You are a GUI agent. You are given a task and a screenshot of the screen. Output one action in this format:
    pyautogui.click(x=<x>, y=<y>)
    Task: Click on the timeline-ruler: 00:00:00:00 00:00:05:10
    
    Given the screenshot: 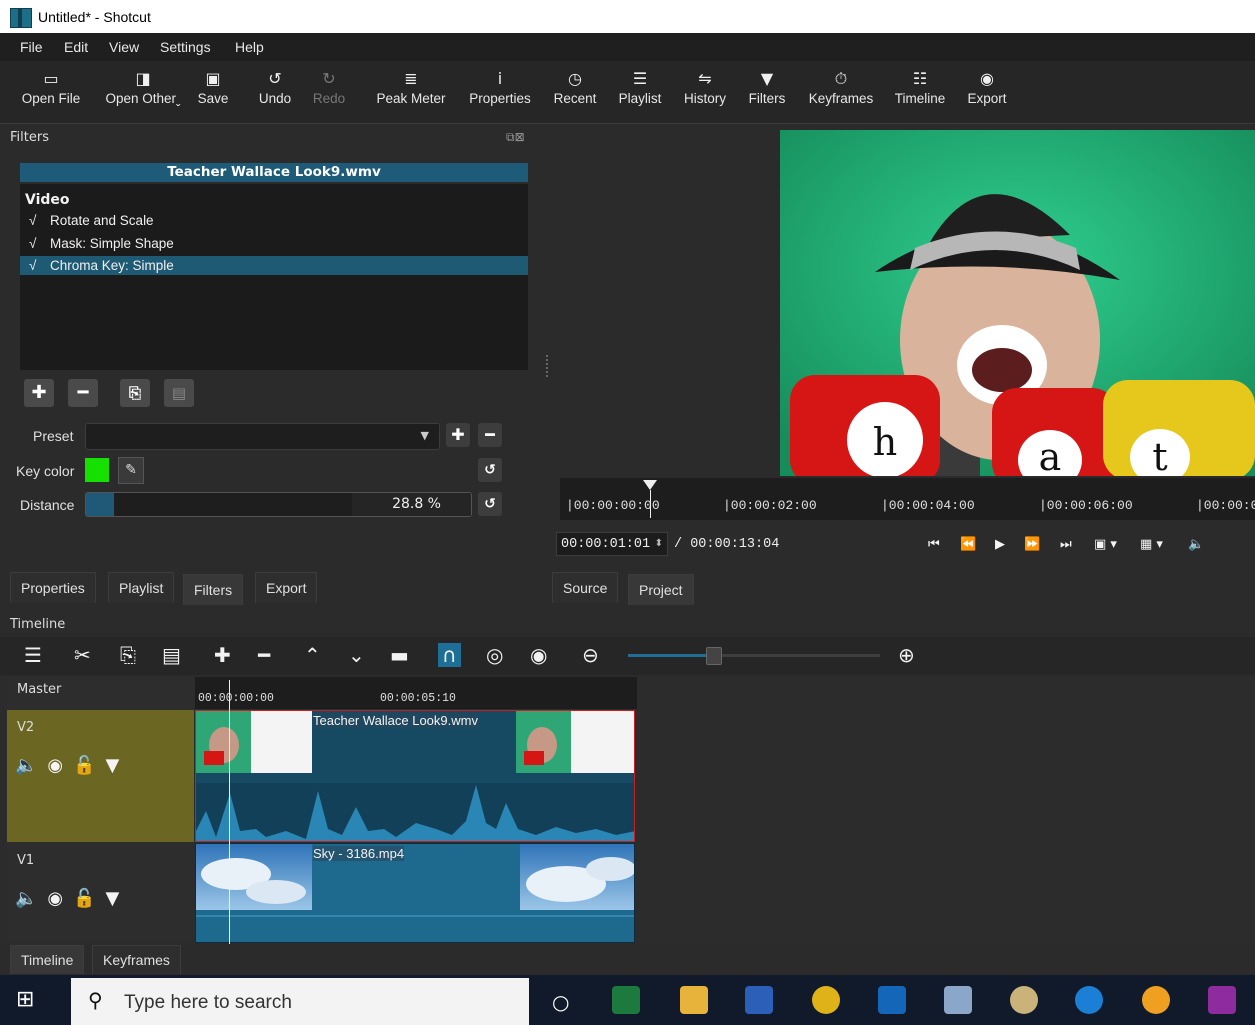 What is the action you would take?
    pyautogui.click(x=416, y=693)
    